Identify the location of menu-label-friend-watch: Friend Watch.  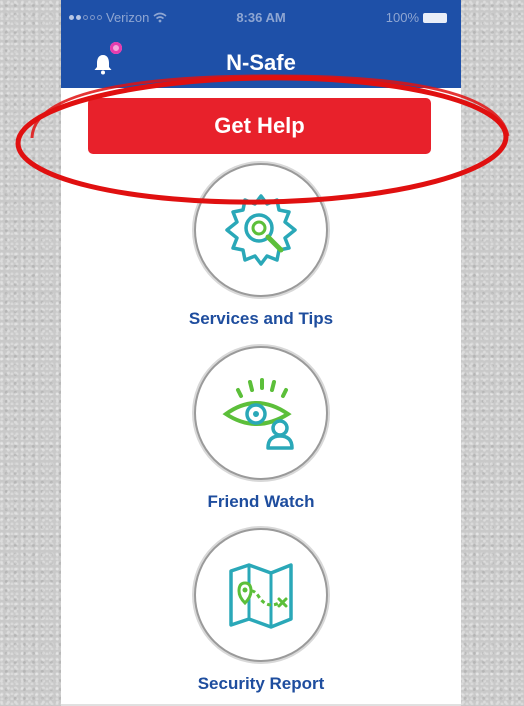
(260, 502).